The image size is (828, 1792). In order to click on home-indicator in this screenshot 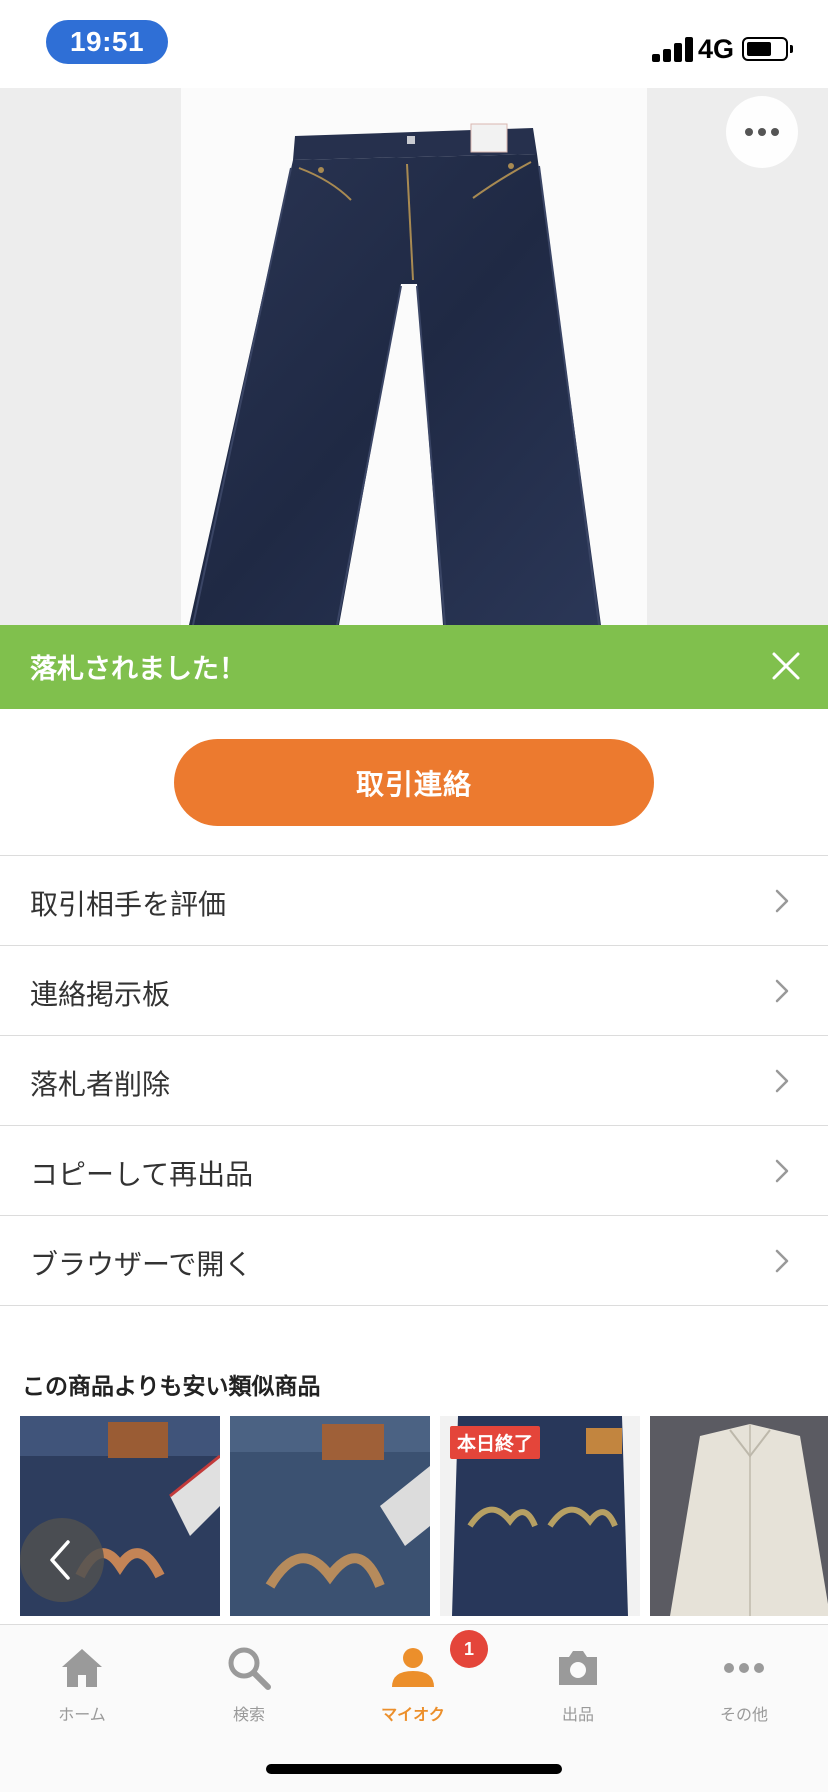, I will do `click(414, 1769)`.